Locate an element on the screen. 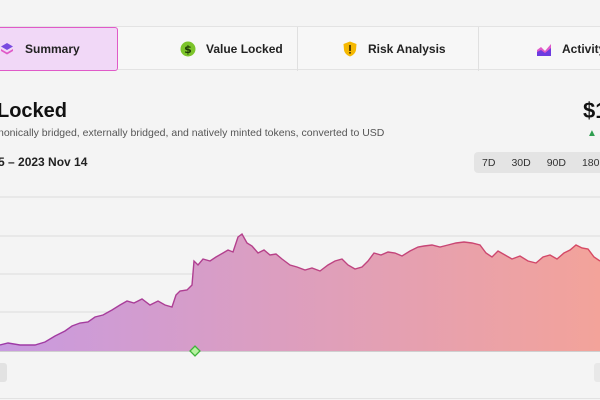 The image size is (600, 400). shield-warning-icon is located at coordinates (350, 49).